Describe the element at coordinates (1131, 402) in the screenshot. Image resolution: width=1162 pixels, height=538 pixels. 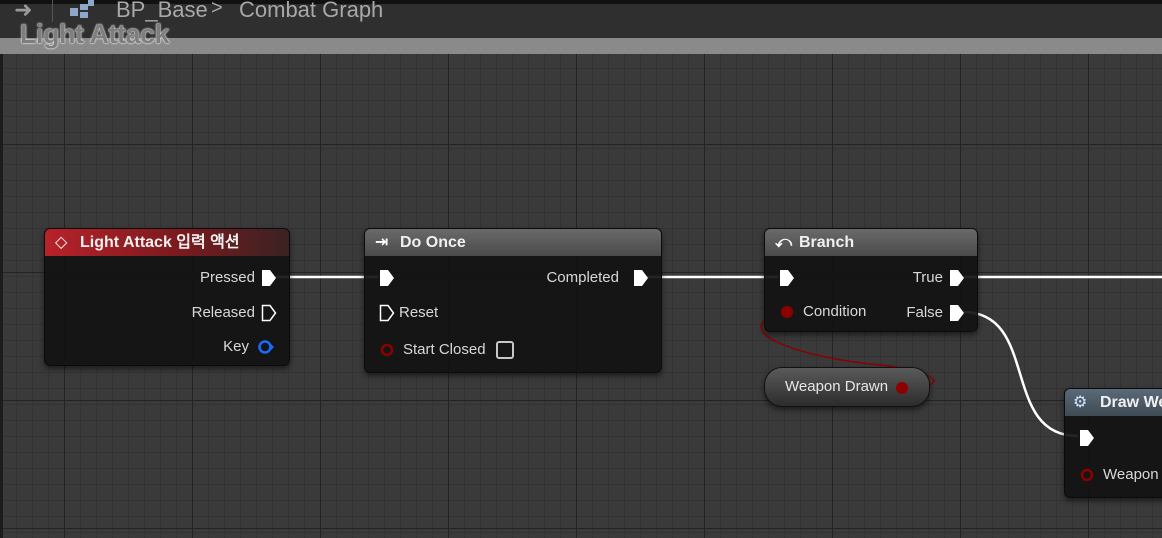
I see `draw-weapon-title: Draw We` at that location.